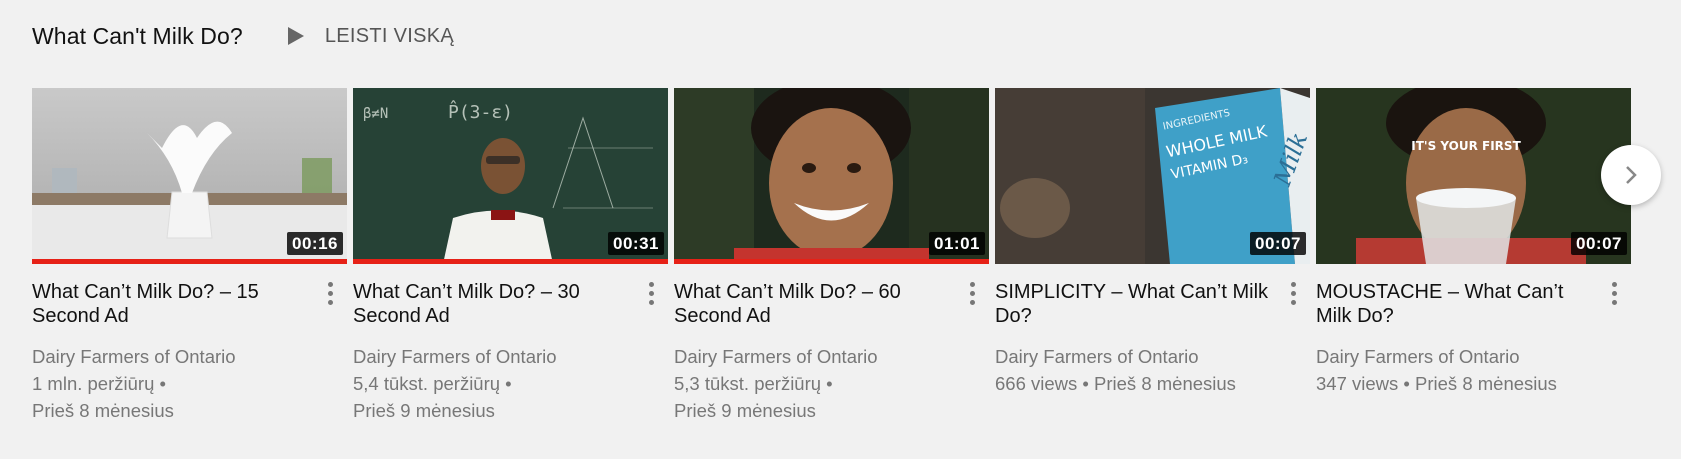  I want to click on video-thumbnail: 00:16, so click(189, 176).